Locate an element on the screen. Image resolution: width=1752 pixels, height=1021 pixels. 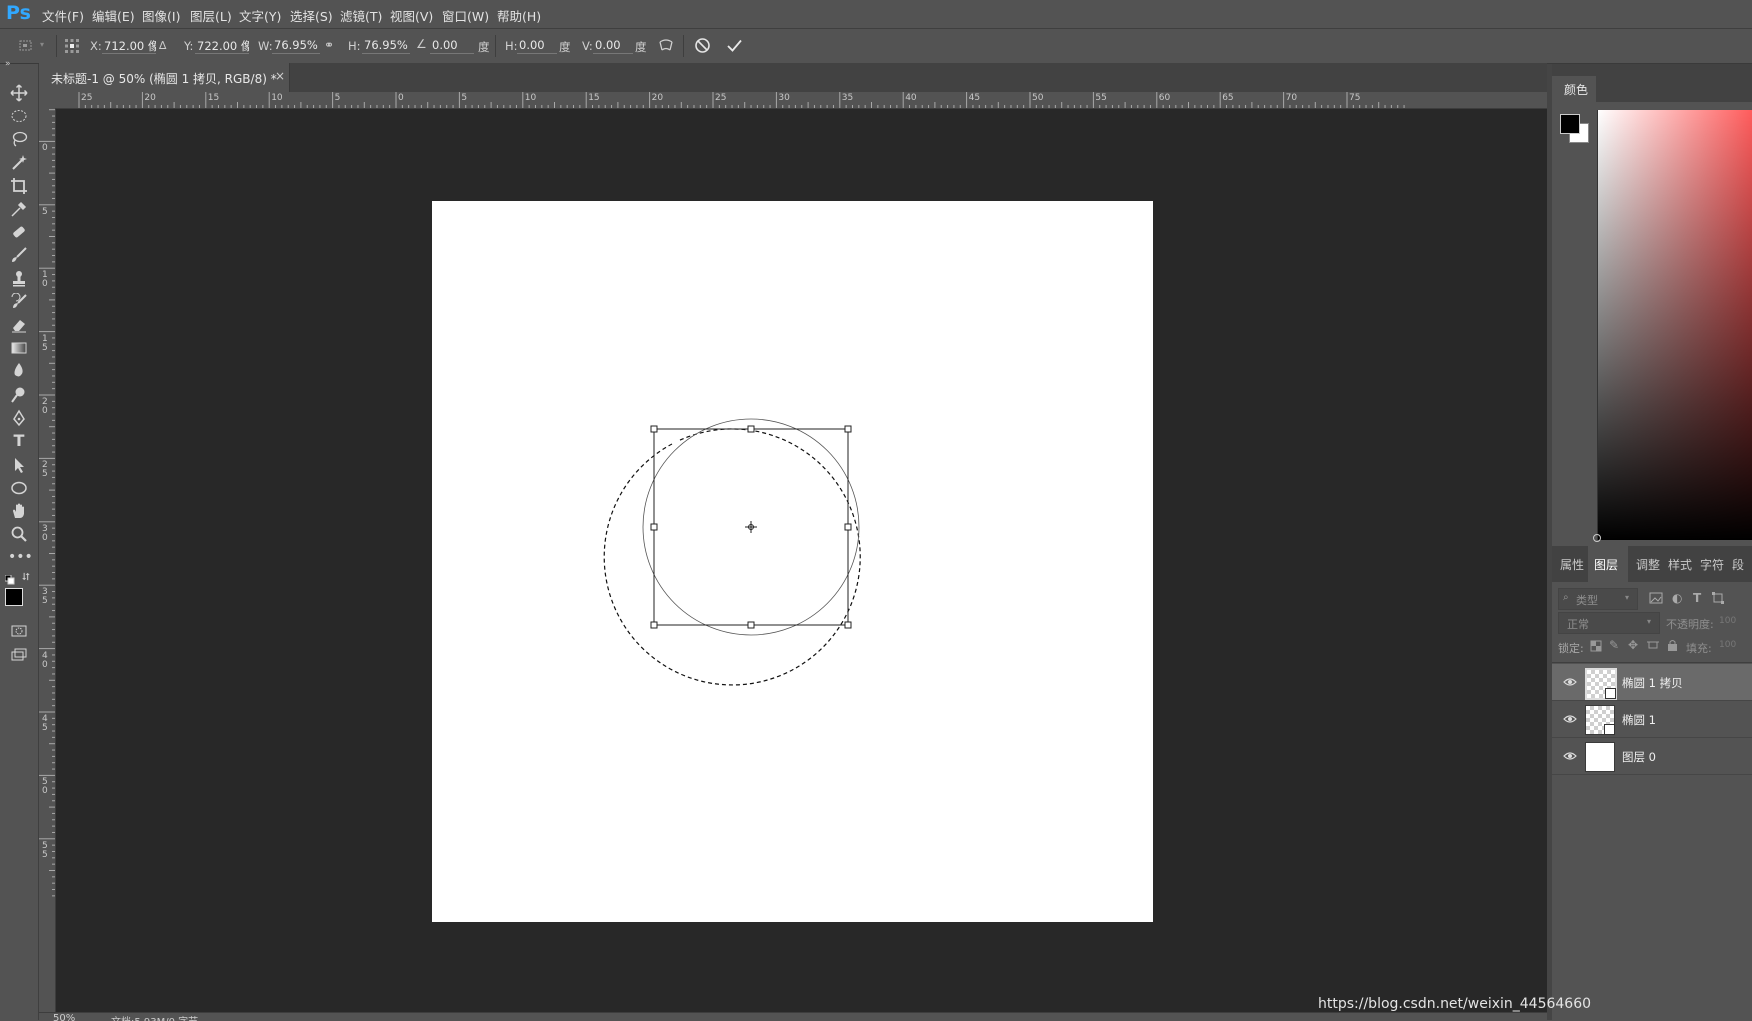
document-tab: 未标题-1 @ 50% (椭圆 1 拷贝, RGB/8) * × is located at coordinates (164, 77).